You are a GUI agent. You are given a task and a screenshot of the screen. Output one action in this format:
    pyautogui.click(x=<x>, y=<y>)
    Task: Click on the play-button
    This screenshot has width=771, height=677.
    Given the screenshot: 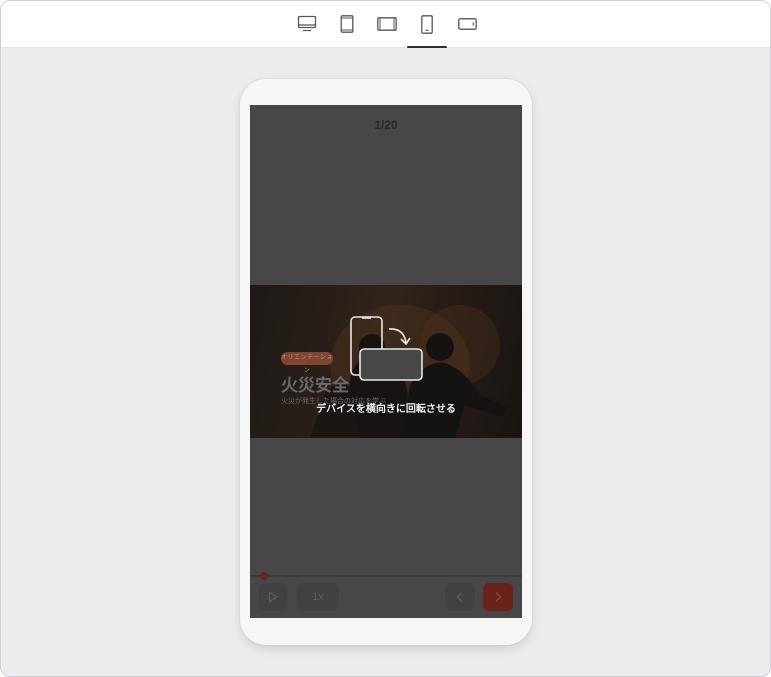 What is the action you would take?
    pyautogui.click(x=273, y=597)
    